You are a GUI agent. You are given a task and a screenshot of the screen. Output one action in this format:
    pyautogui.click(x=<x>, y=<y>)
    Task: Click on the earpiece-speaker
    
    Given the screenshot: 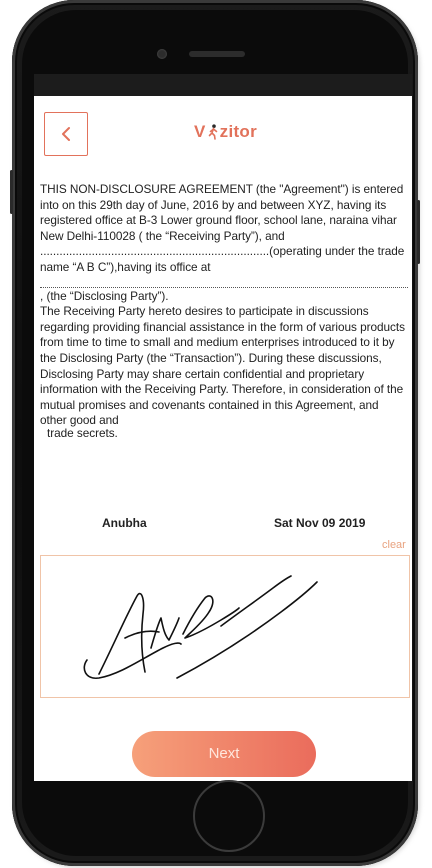 What is the action you would take?
    pyautogui.click(x=217, y=54)
    